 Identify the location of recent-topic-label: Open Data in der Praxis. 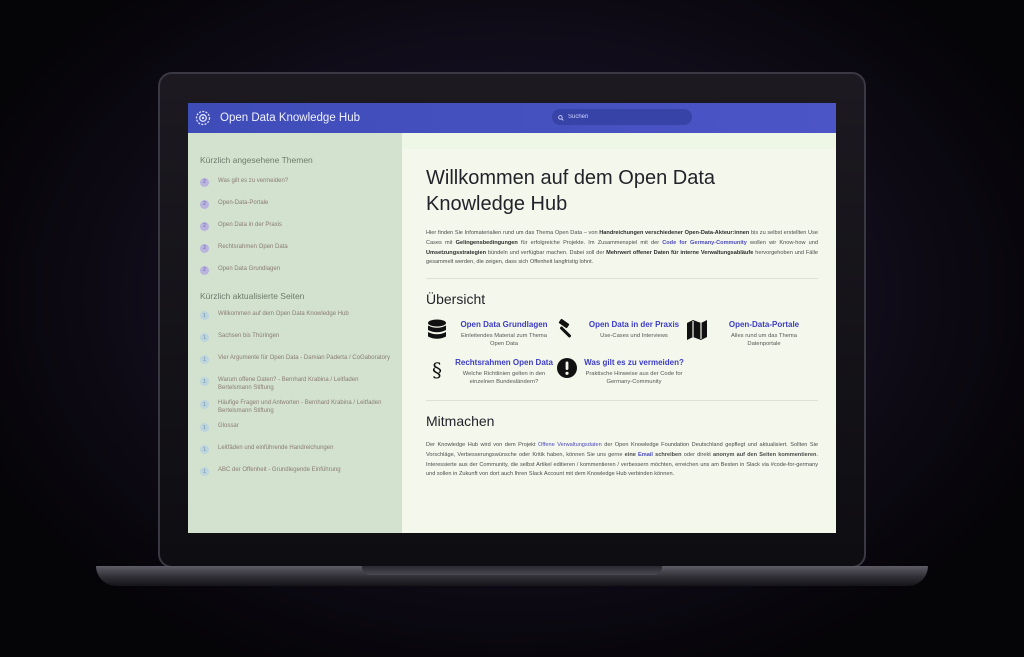
(250, 225).